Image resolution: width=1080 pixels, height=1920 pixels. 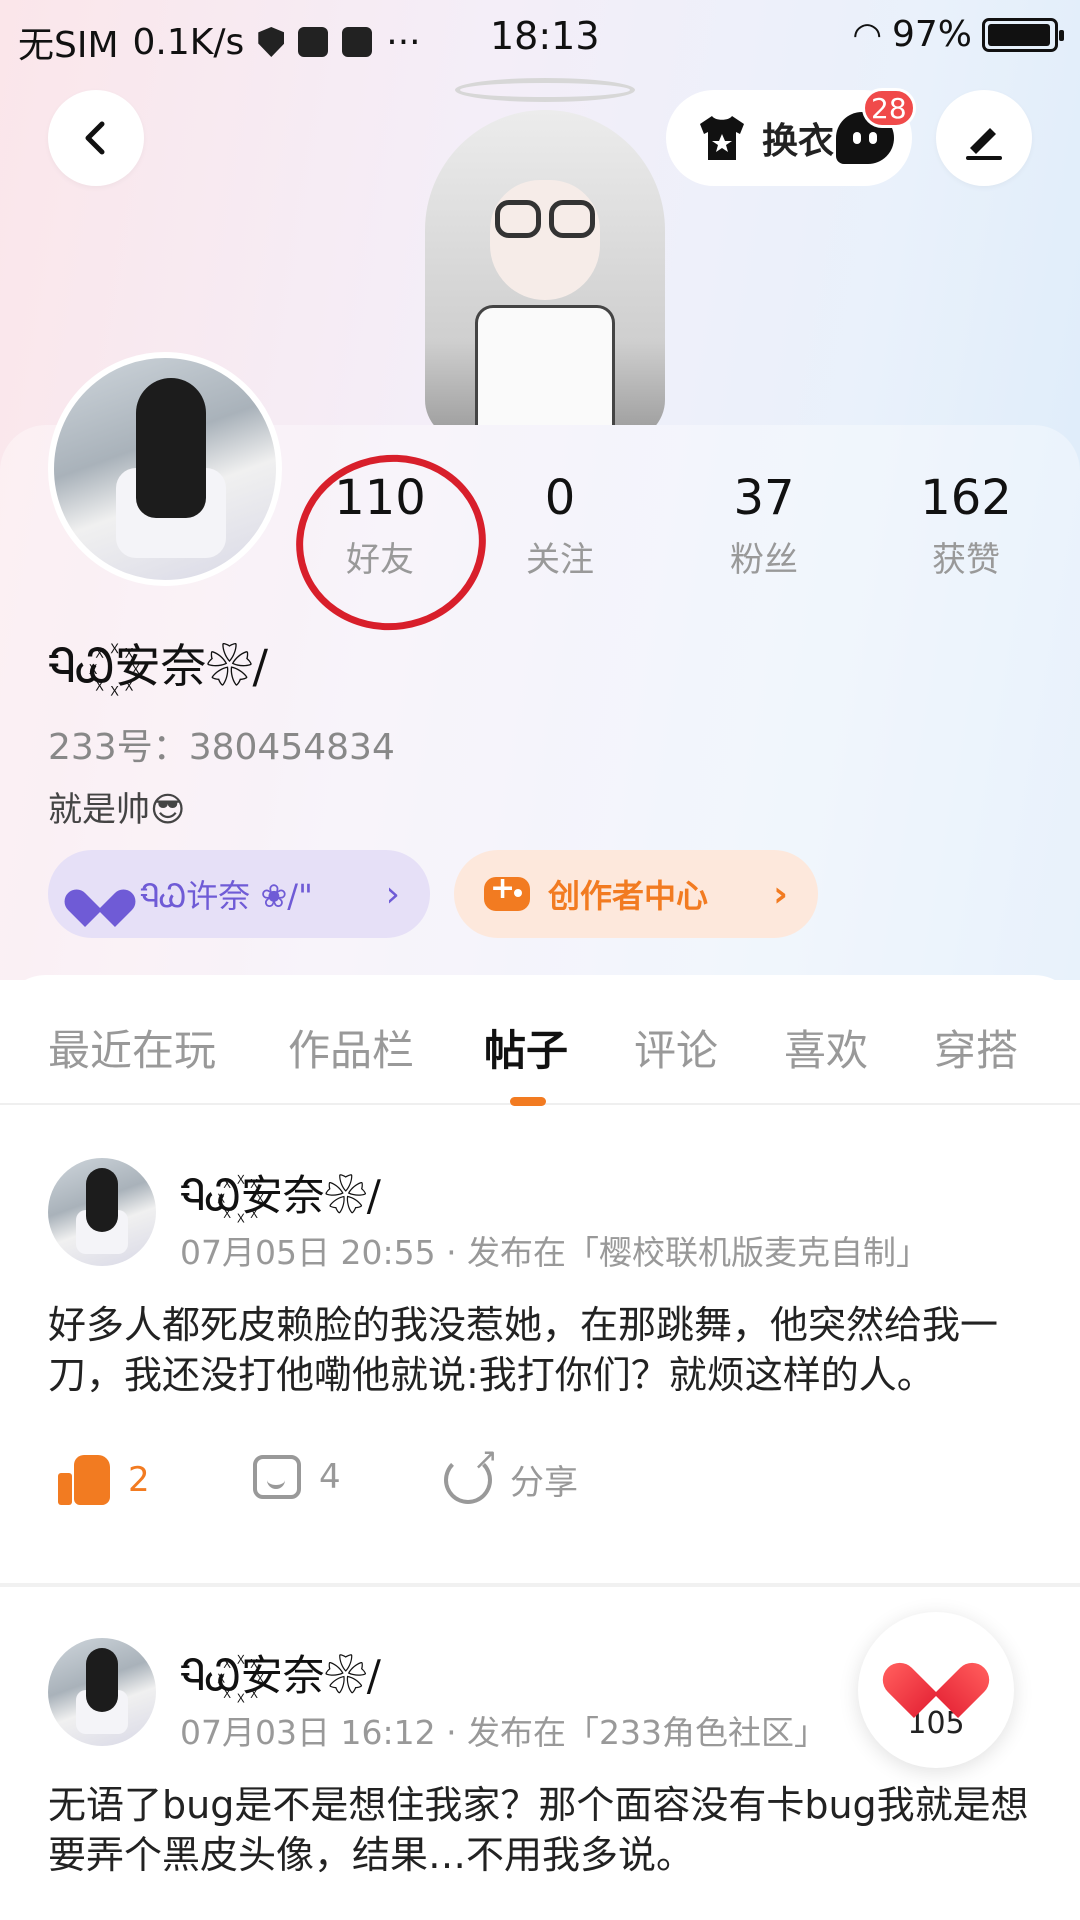 What do you see at coordinates (798, 141) in the screenshot?
I see `change-outfit-label: 换衣` at bounding box center [798, 141].